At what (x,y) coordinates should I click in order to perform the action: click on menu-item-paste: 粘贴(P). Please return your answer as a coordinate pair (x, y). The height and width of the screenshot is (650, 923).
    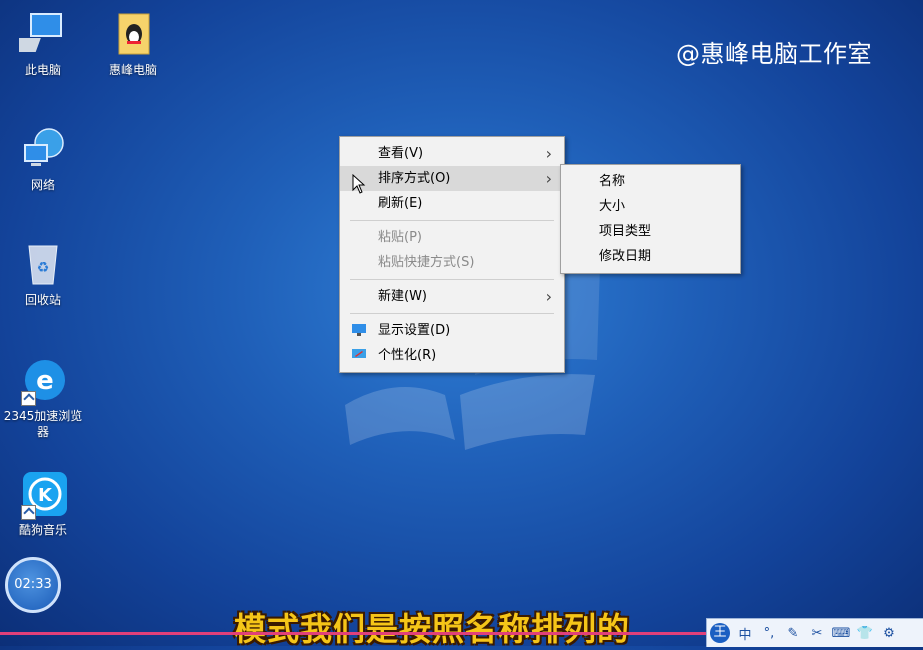
    Looking at the image, I should click on (452, 237).